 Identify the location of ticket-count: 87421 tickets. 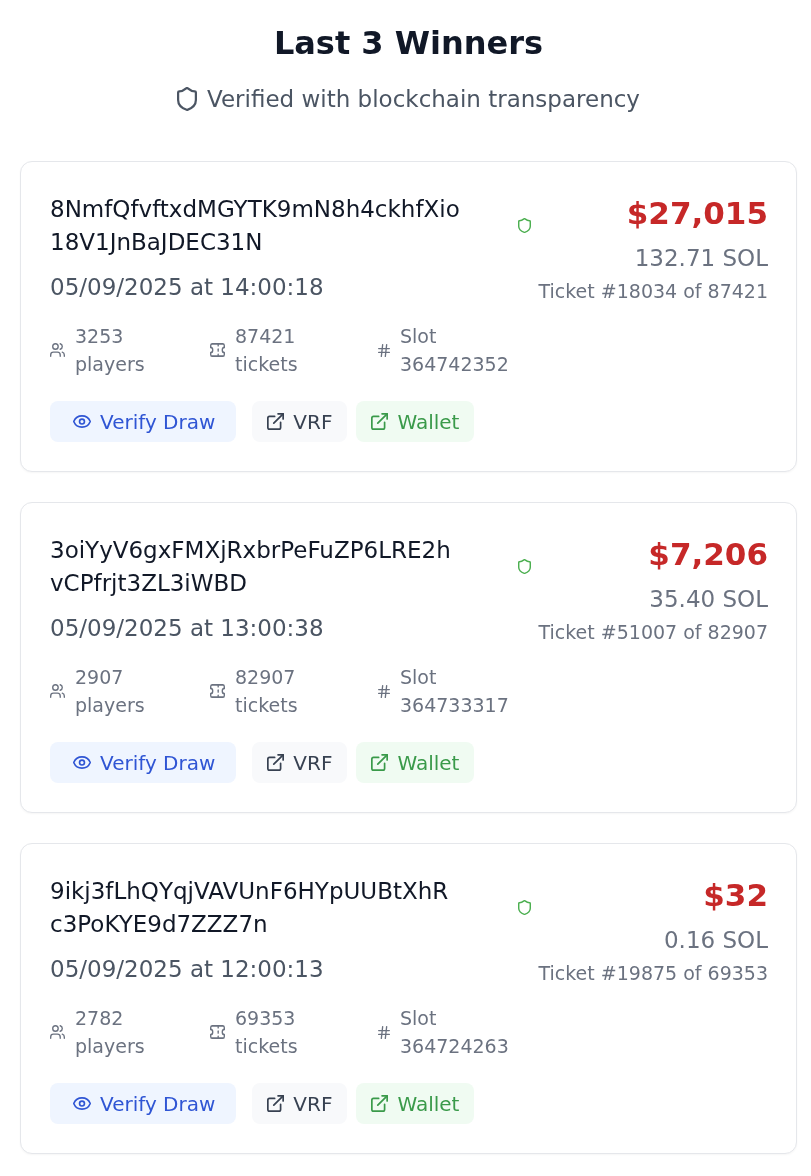
(266, 350).